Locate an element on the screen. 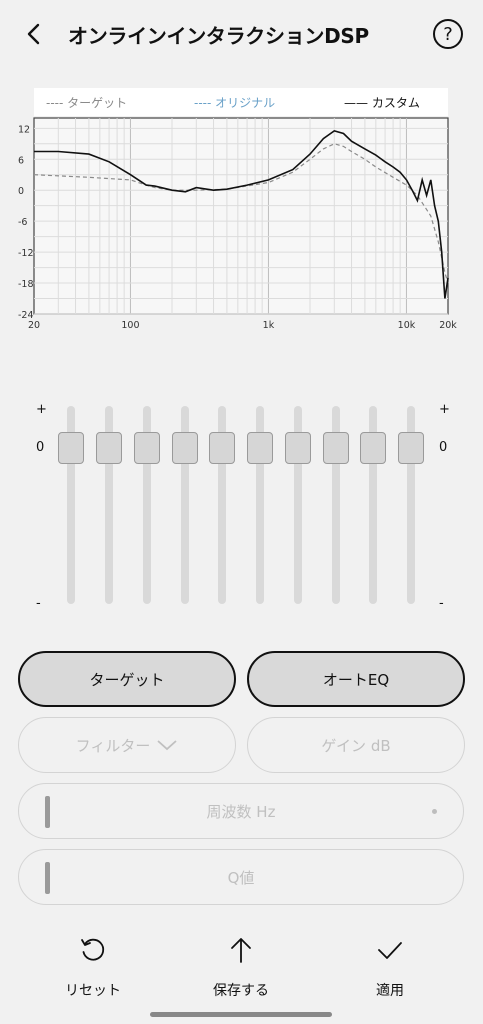 This screenshot has width=483, height=1024. chevron-left-icon is located at coordinates (33, 34).